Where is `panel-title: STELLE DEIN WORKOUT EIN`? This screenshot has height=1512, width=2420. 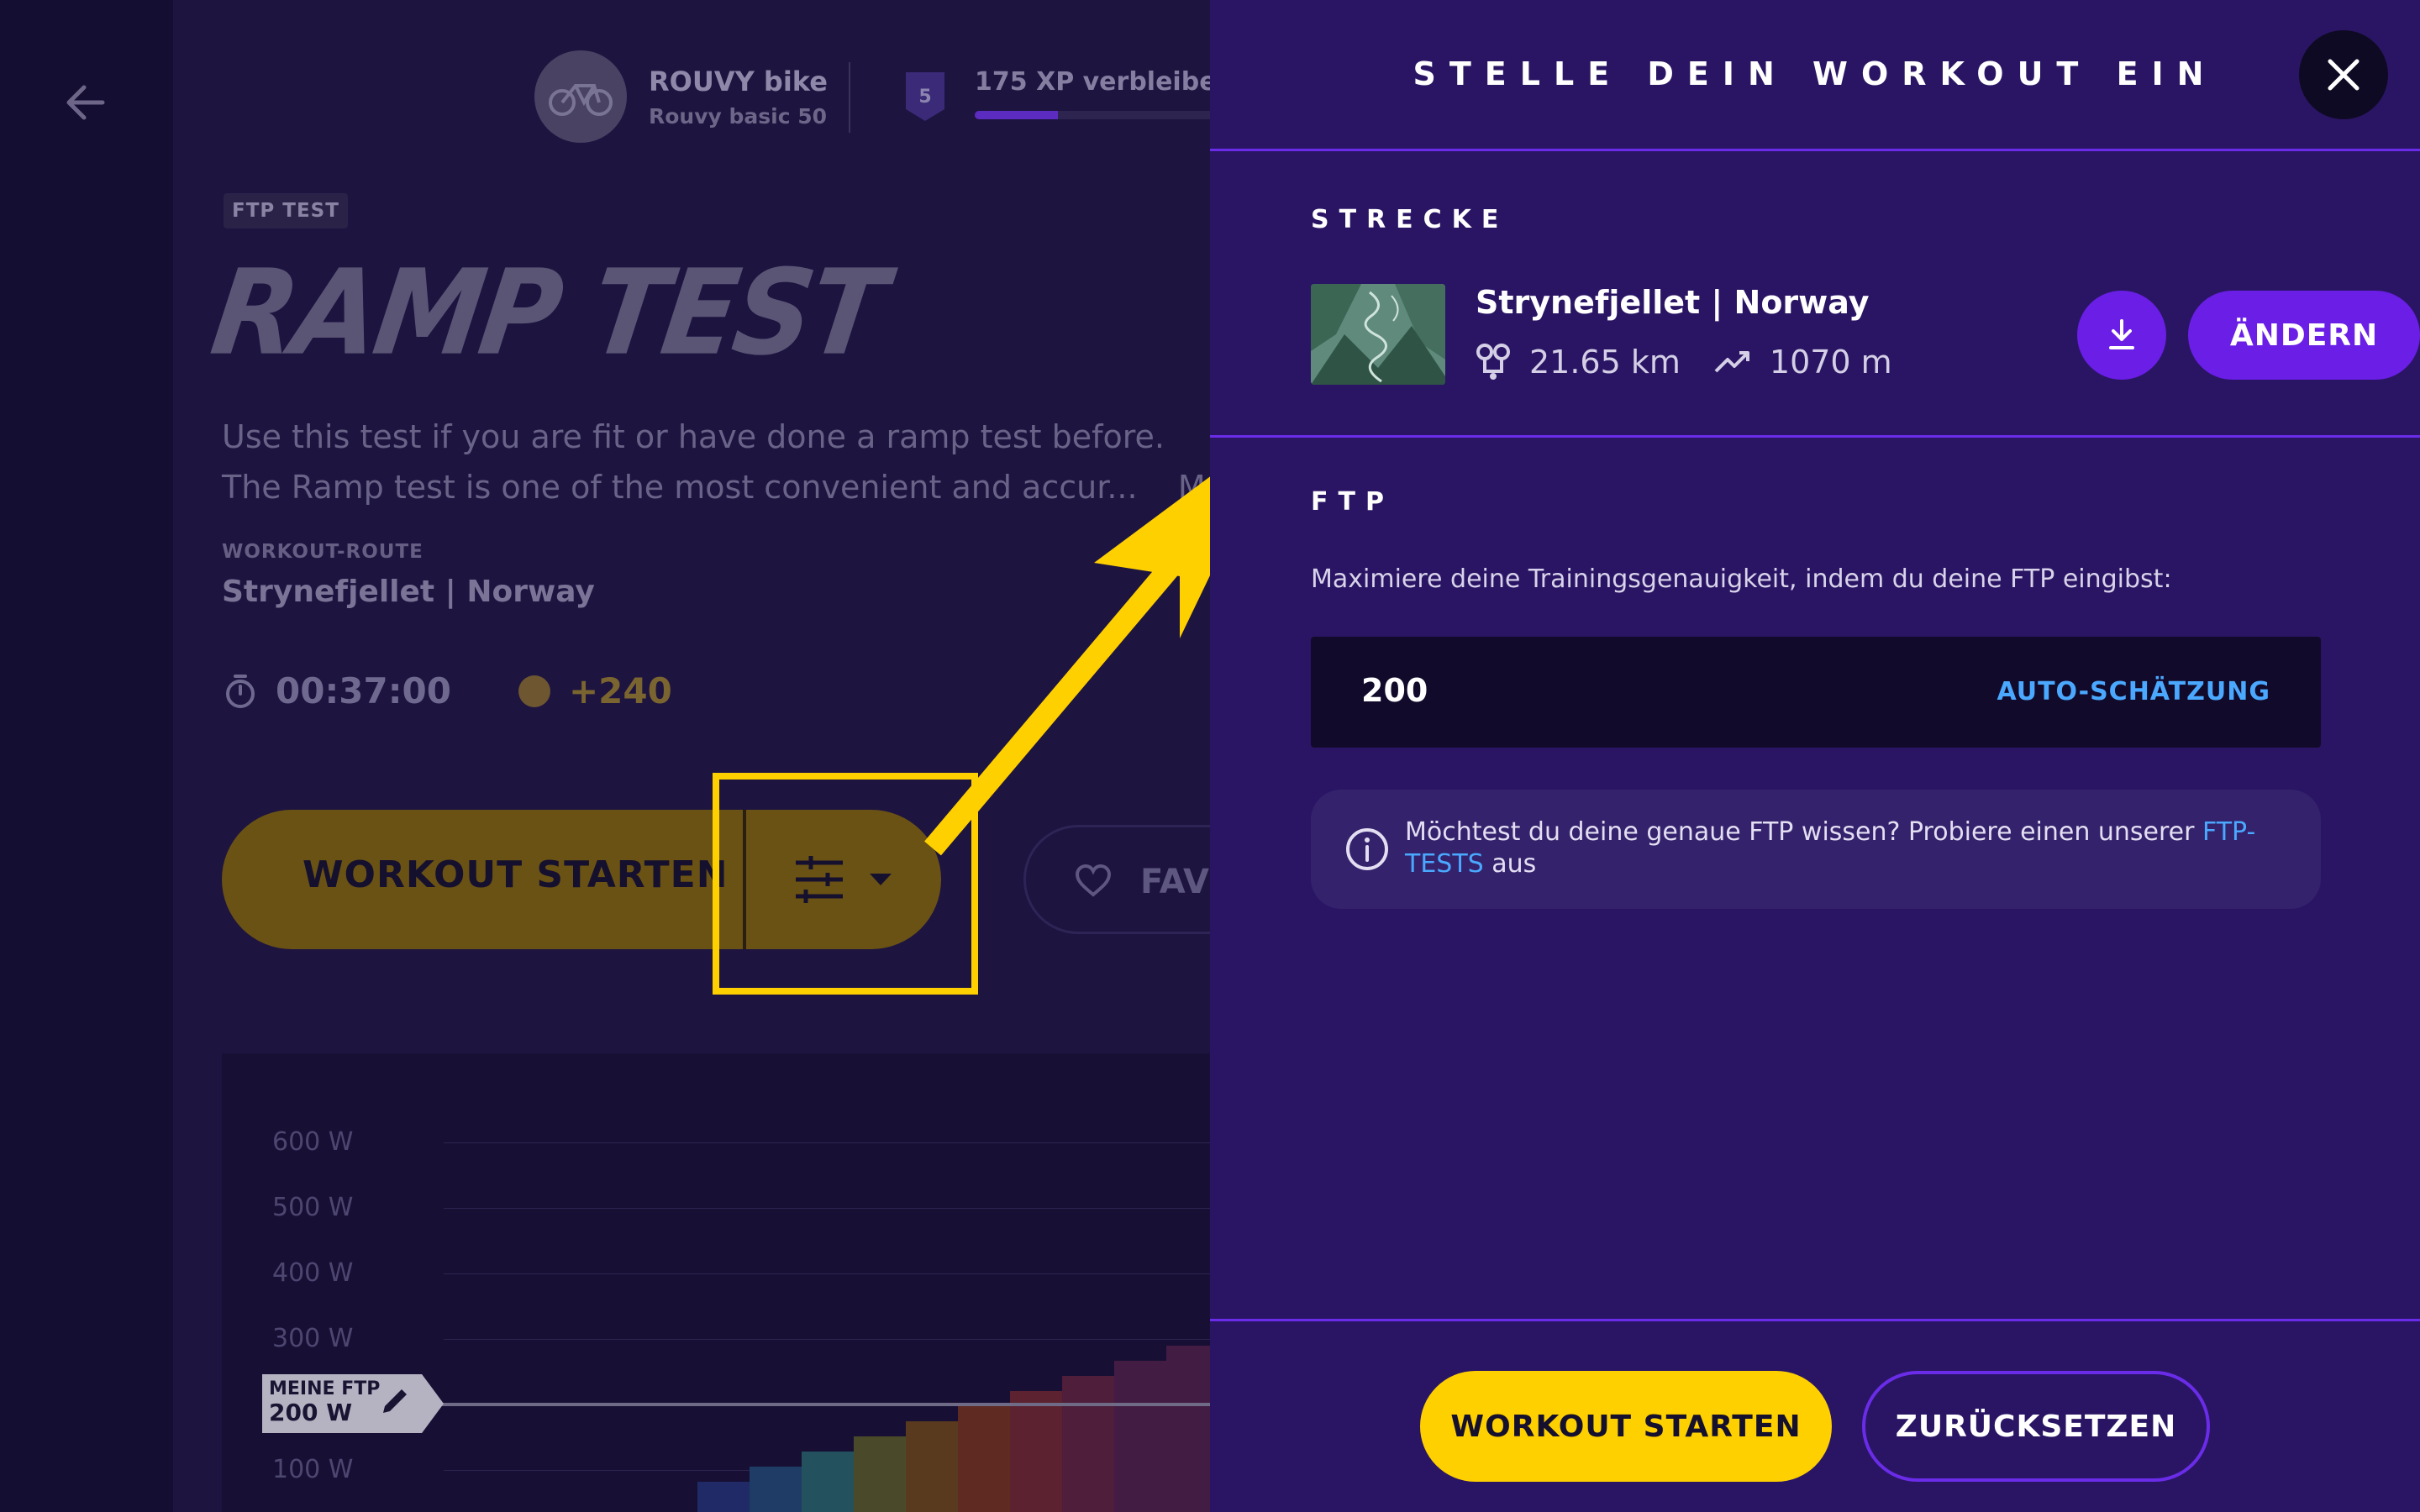 panel-title: STELLE DEIN WORKOUT EIN is located at coordinates (1815, 73).